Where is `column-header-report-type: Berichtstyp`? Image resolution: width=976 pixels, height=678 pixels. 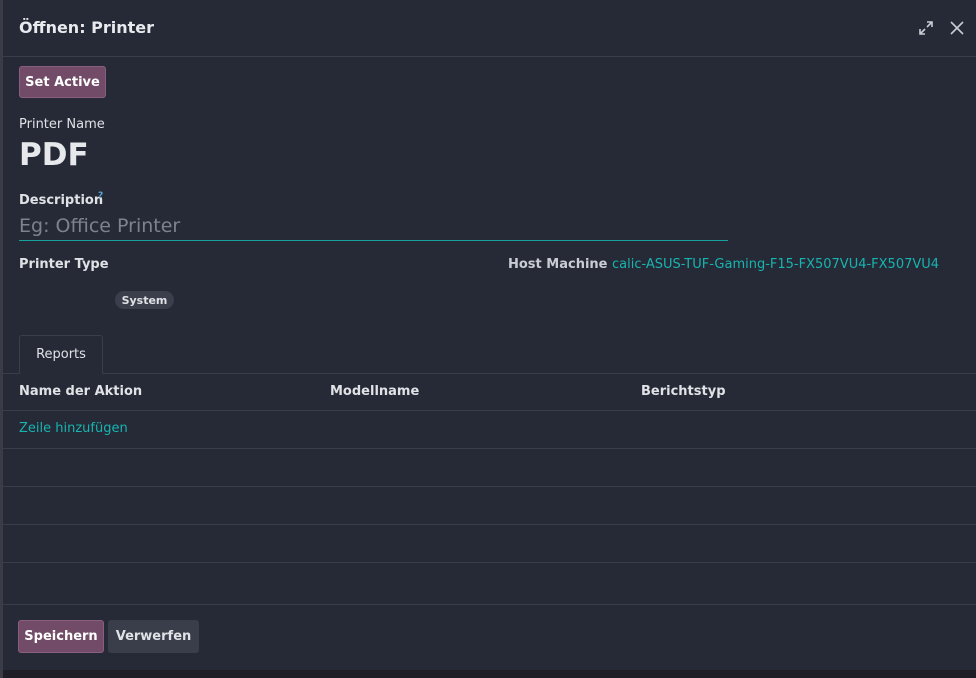 column-header-report-type: Berichtstyp is located at coordinates (683, 391).